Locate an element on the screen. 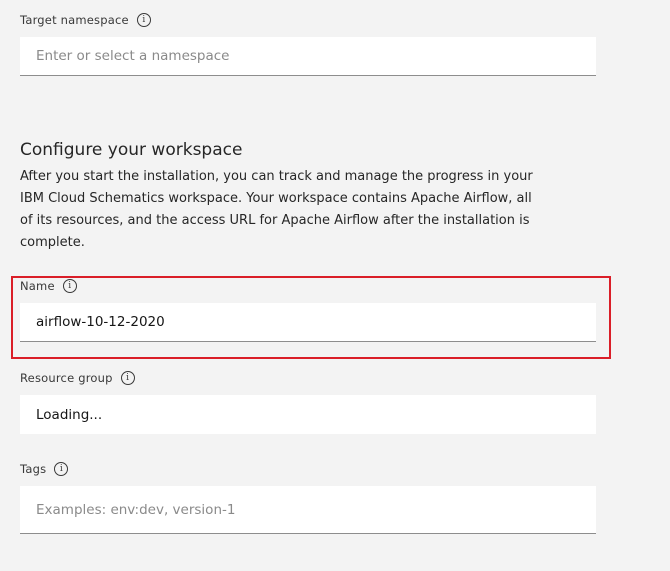 This screenshot has width=670, height=571. name-field is located at coordinates (308, 322).